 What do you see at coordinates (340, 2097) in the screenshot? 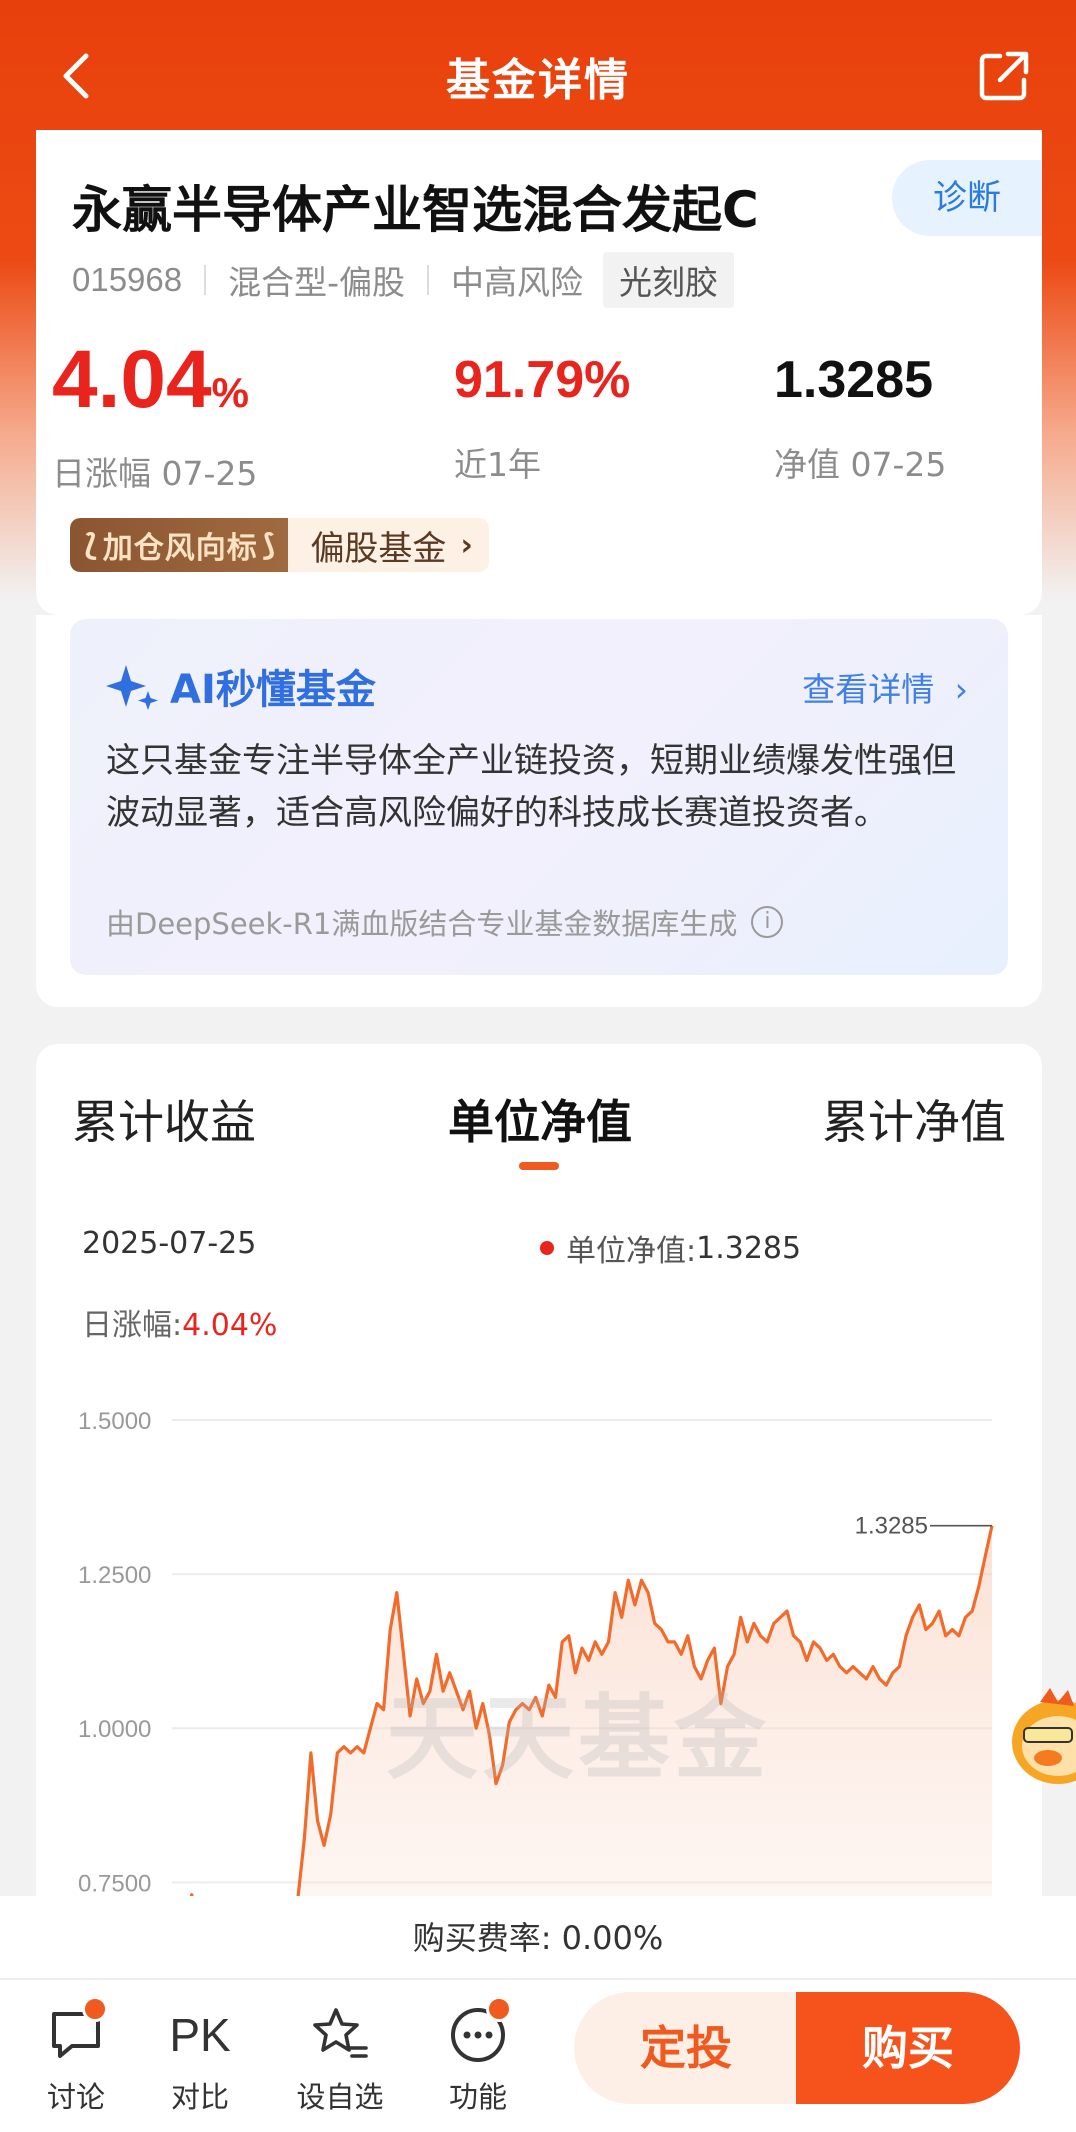
I see `watchlist-label: 设自选` at bounding box center [340, 2097].